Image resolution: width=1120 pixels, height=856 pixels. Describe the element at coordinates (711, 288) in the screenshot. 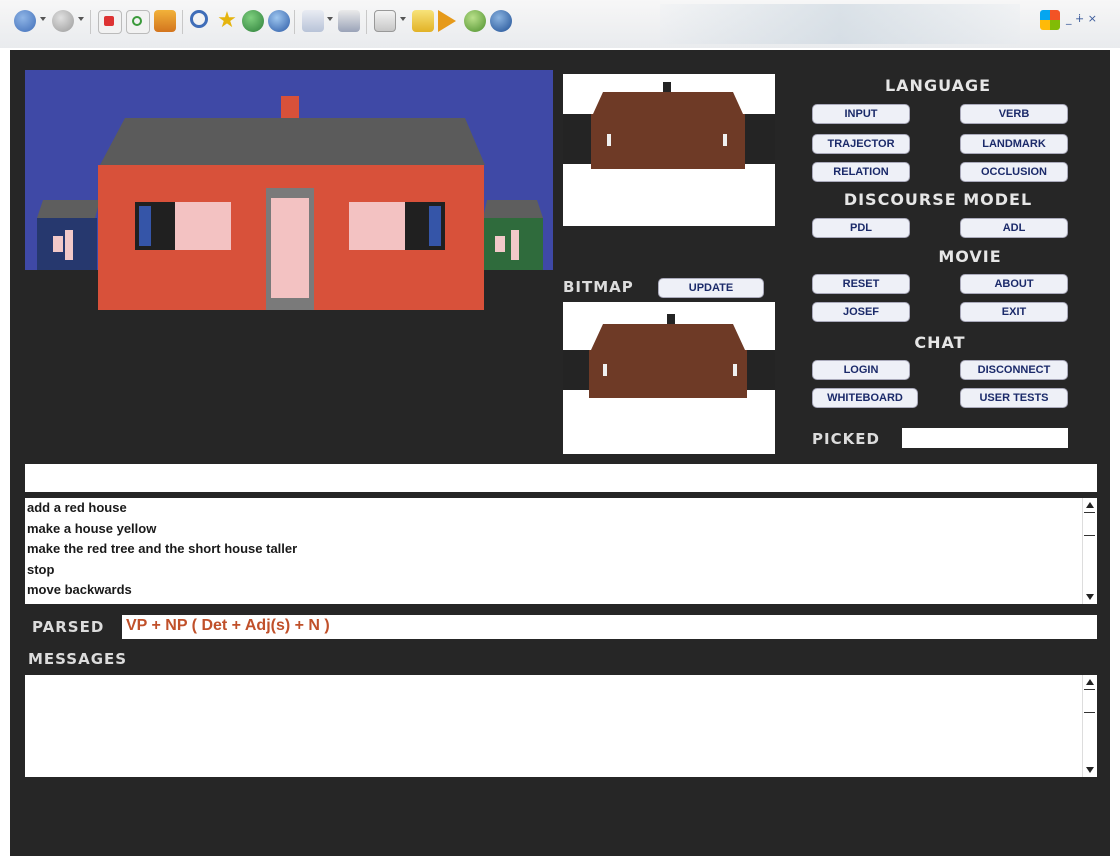

I see `update-button: UPDATE` at that location.